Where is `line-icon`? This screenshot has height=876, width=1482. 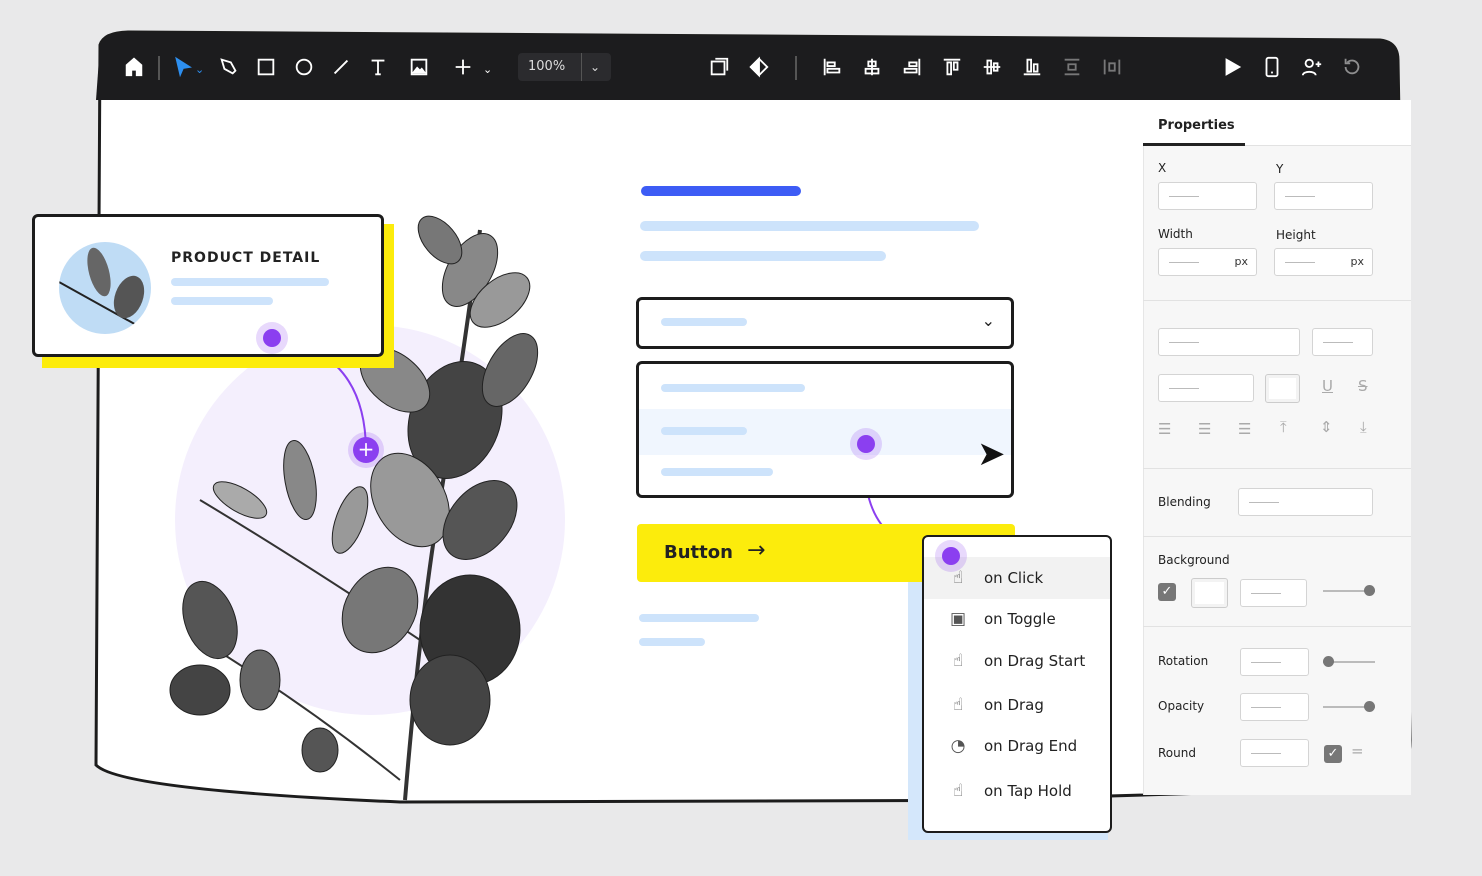
line-icon is located at coordinates (341, 67).